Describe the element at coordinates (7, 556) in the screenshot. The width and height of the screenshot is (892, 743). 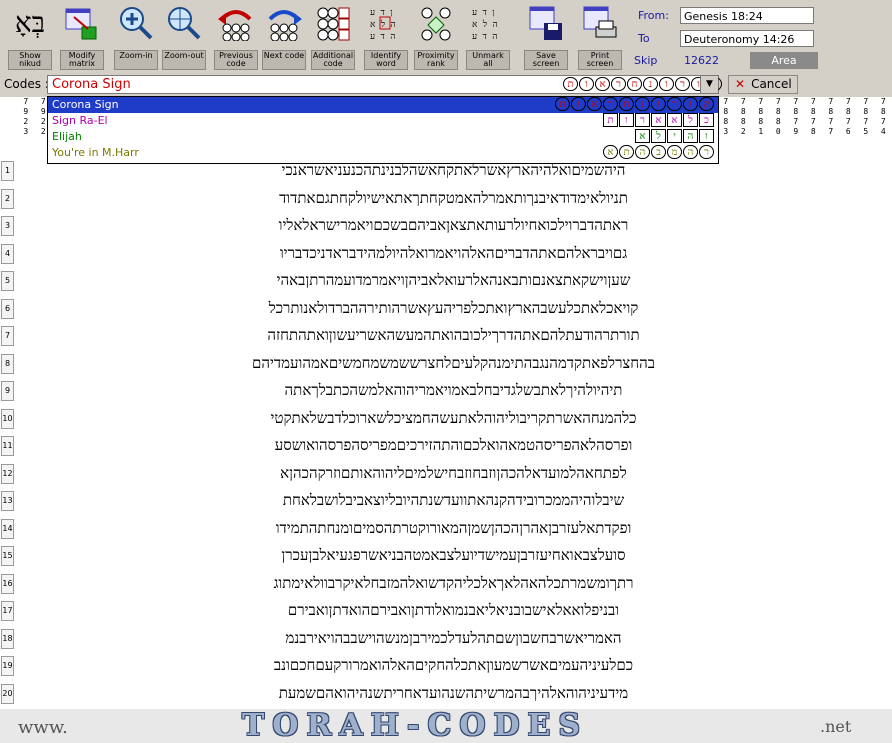
I see `row-number: 15` at that location.